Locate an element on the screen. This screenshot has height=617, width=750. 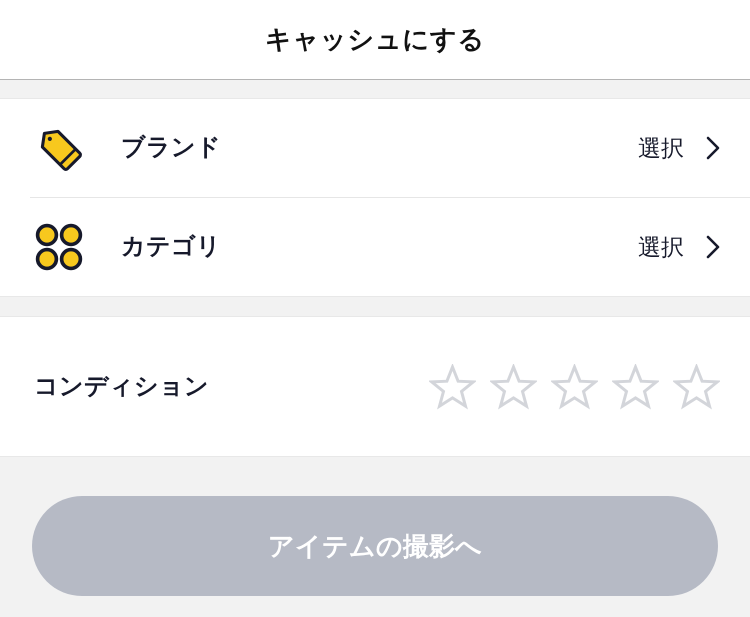
page-title: キャッシュにする is located at coordinates (375, 39).